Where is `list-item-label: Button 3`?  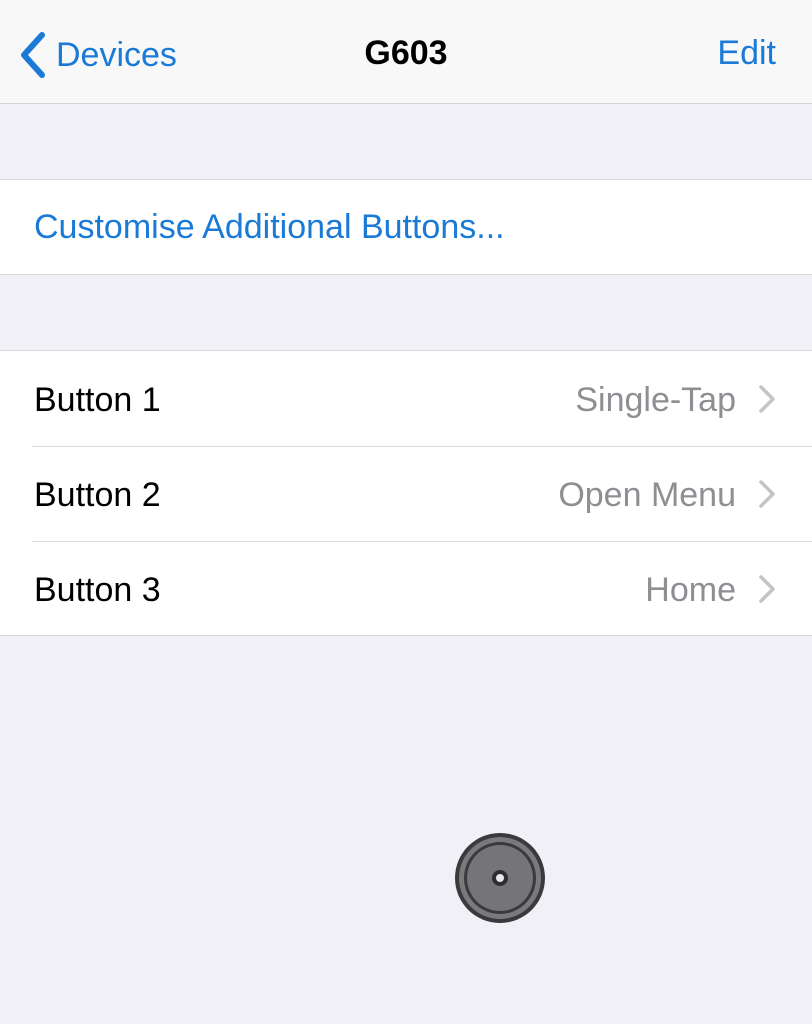 list-item-label: Button 3 is located at coordinates (97, 590).